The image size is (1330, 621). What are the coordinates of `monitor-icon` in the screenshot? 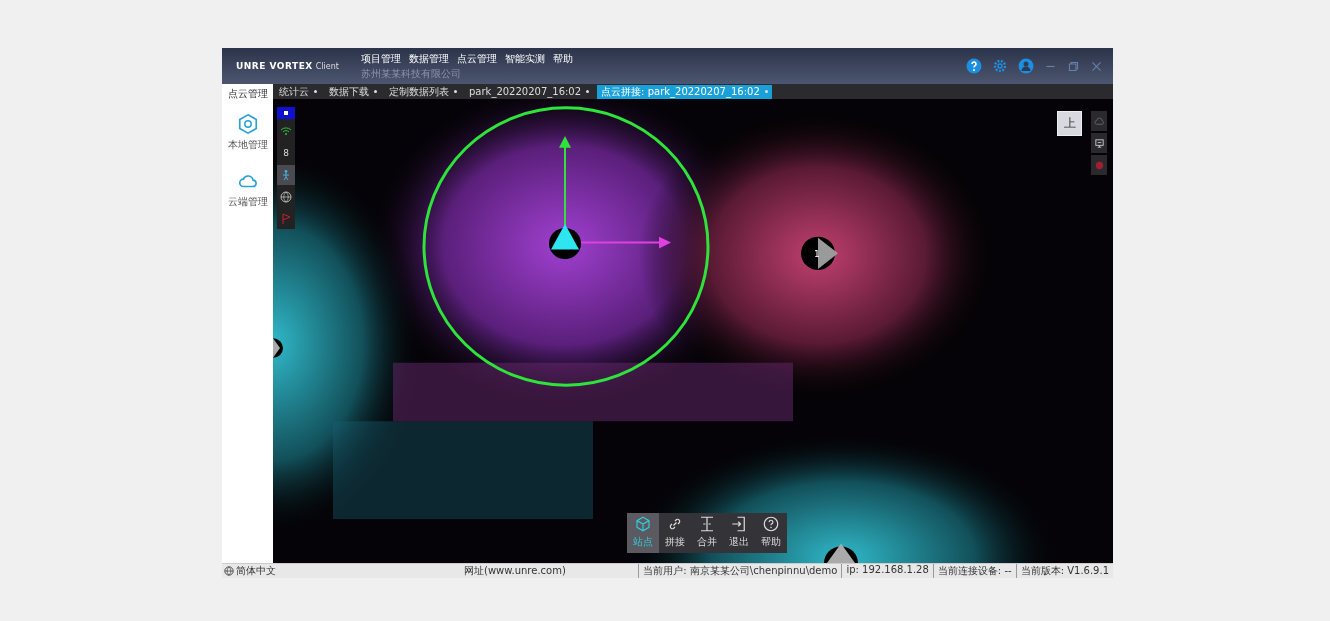 It's located at (1099, 143).